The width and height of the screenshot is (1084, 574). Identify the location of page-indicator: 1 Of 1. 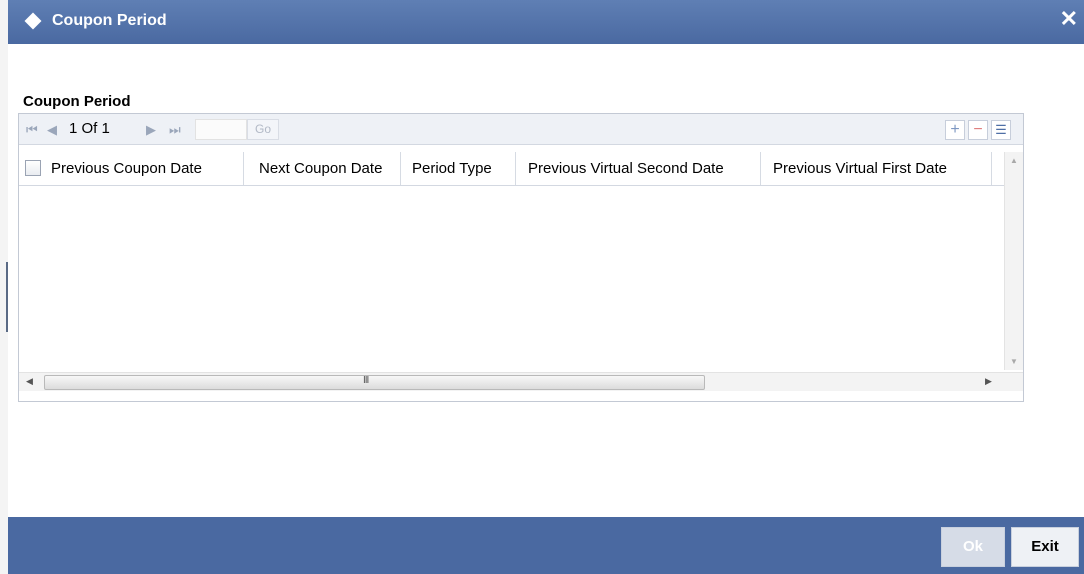
(89, 128).